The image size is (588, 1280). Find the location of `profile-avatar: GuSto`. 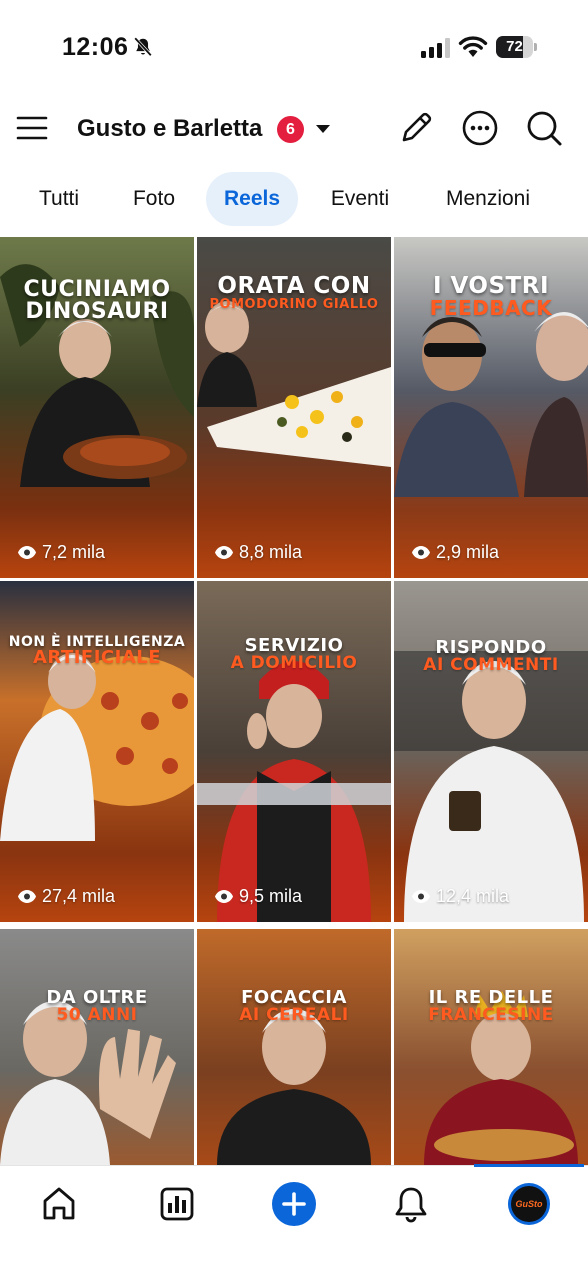

profile-avatar: GuSto is located at coordinates (529, 1204).